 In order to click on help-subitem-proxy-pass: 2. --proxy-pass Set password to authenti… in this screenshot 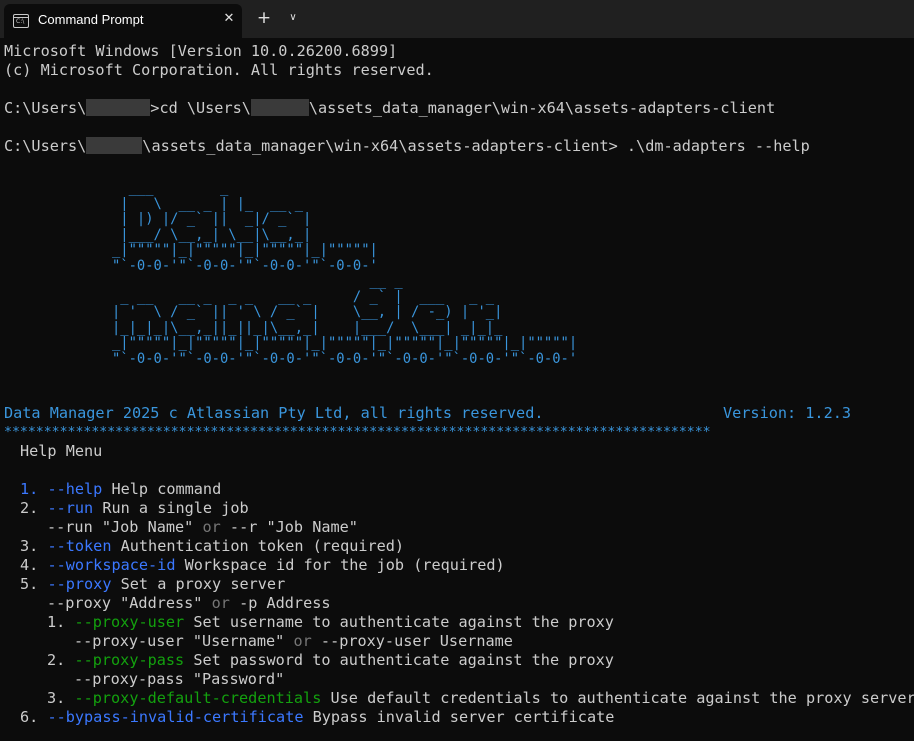, I will do `click(330, 660)`.